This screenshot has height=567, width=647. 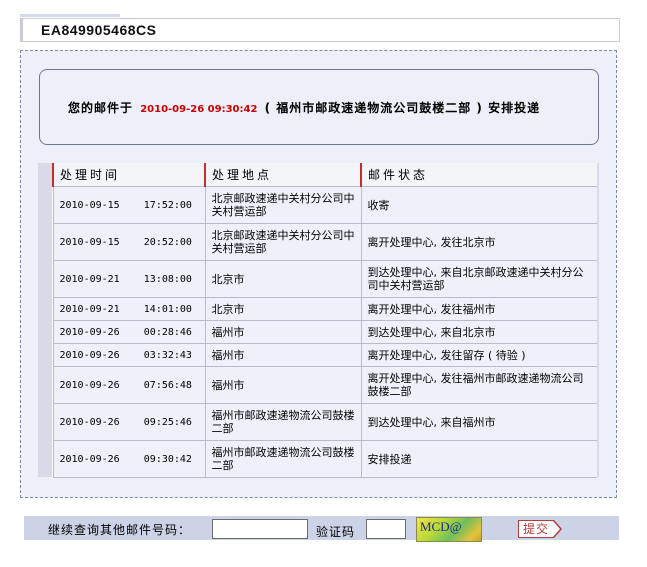 I want to click on table-row: 2010-09-21 14:01:00 北京市 离开处理中心, 发往福州市, so click(x=324, y=309).